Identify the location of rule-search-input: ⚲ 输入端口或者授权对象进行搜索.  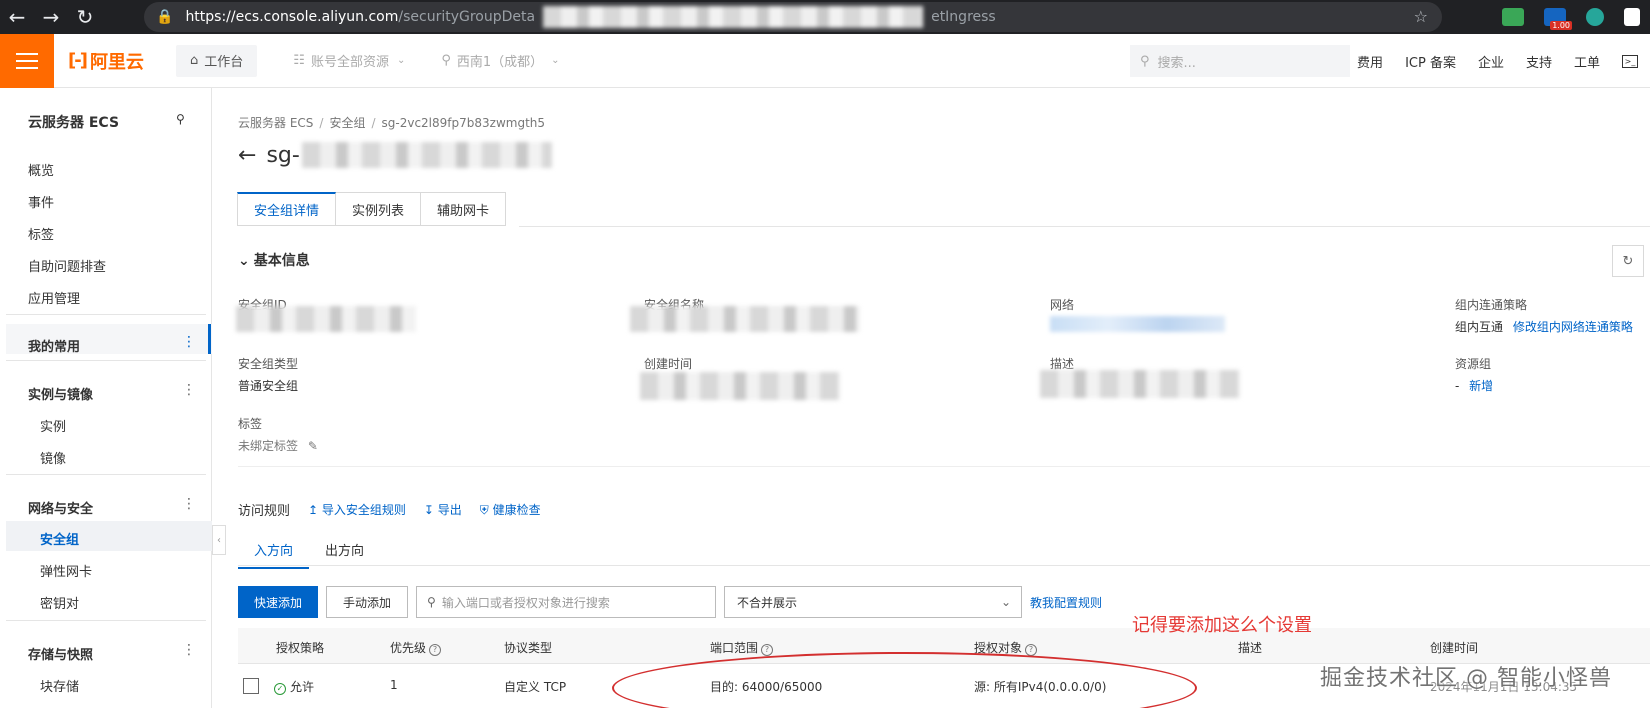
(566, 602).